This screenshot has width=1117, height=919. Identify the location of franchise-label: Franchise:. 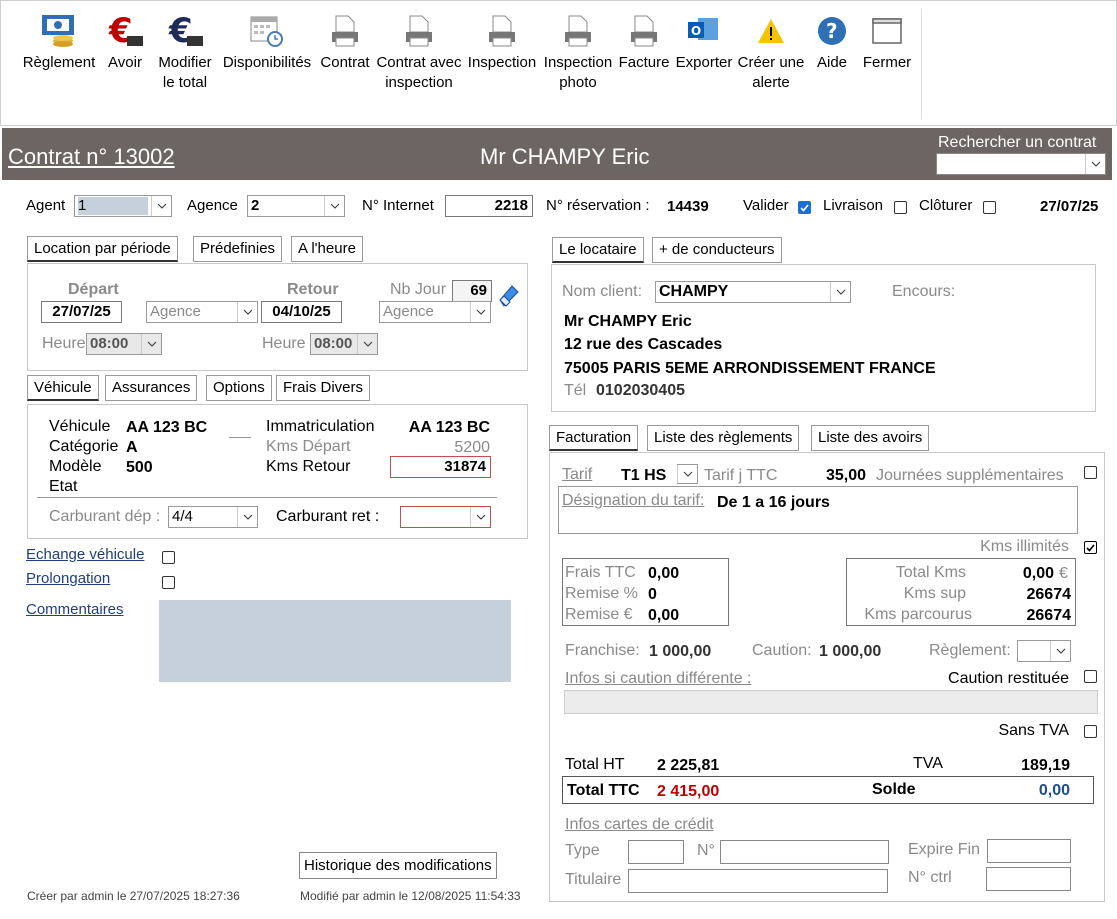
(602, 650).